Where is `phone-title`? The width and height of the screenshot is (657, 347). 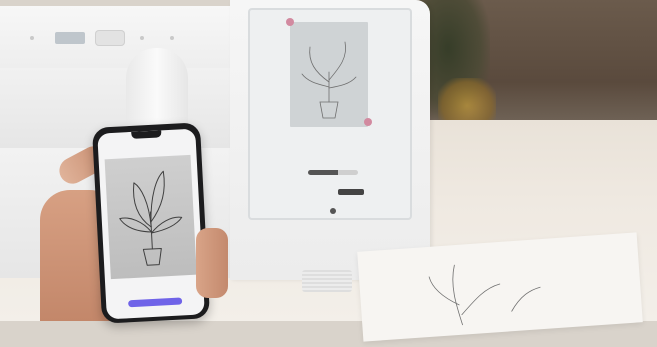
phone-title is located at coordinates (147, 145).